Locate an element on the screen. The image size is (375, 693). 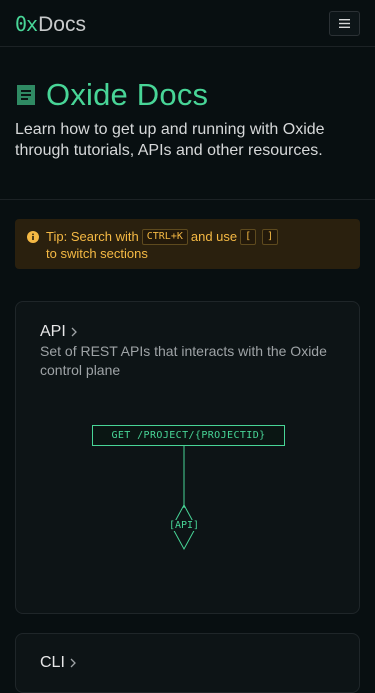
logo-word: Docs is located at coordinates (62, 24).